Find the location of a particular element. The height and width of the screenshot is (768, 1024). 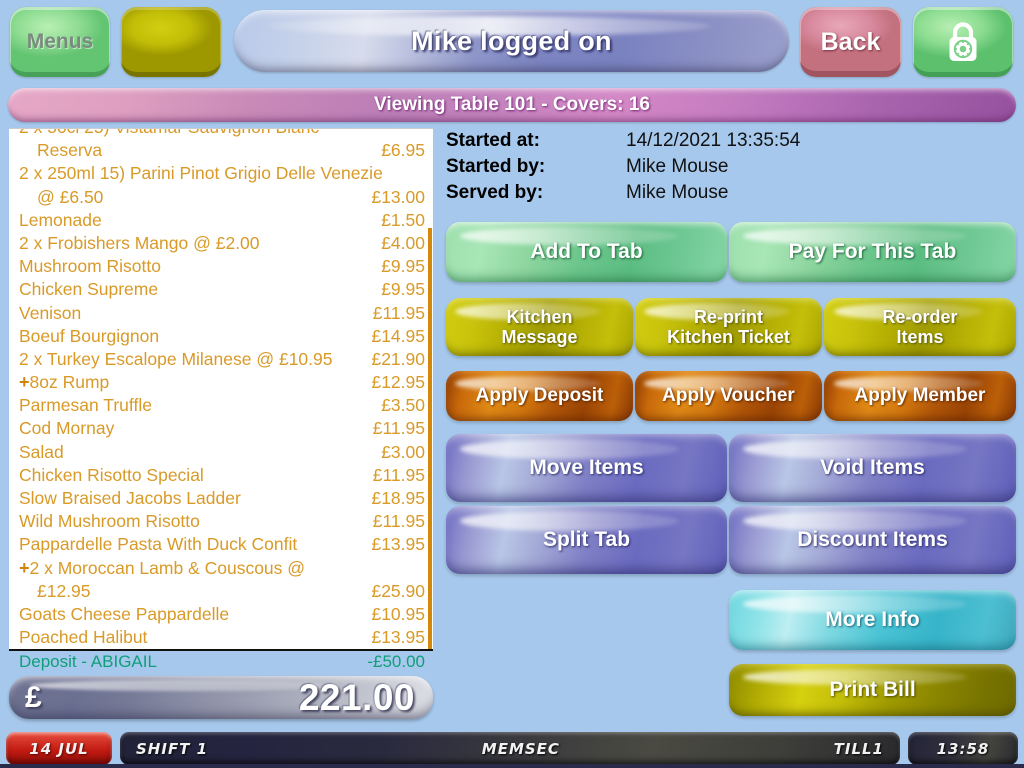

pay-for-this-tab-button: Pay For This Tab is located at coordinates (872, 252).